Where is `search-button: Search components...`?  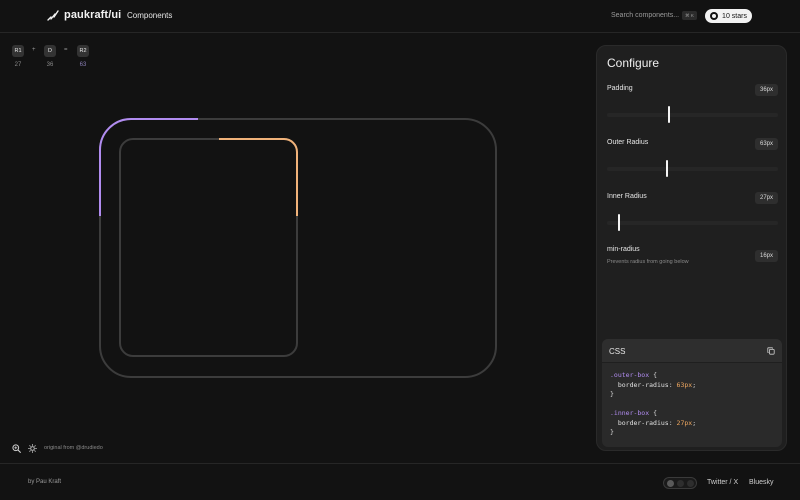
search-button: Search components... is located at coordinates (645, 15).